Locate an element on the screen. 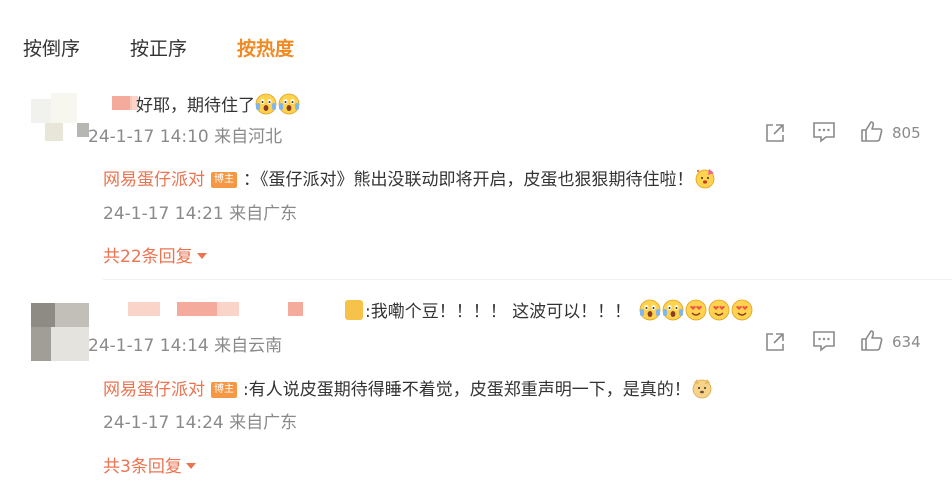 The height and width of the screenshot is (493, 952). more-replies-label: 共3条回复 is located at coordinates (142, 467).